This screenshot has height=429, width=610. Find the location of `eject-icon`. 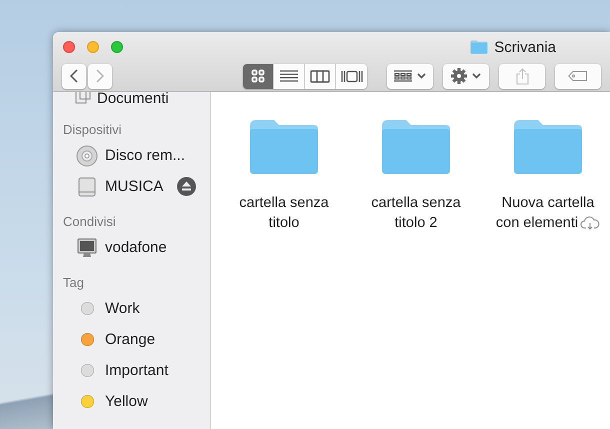

eject-icon is located at coordinates (186, 186).